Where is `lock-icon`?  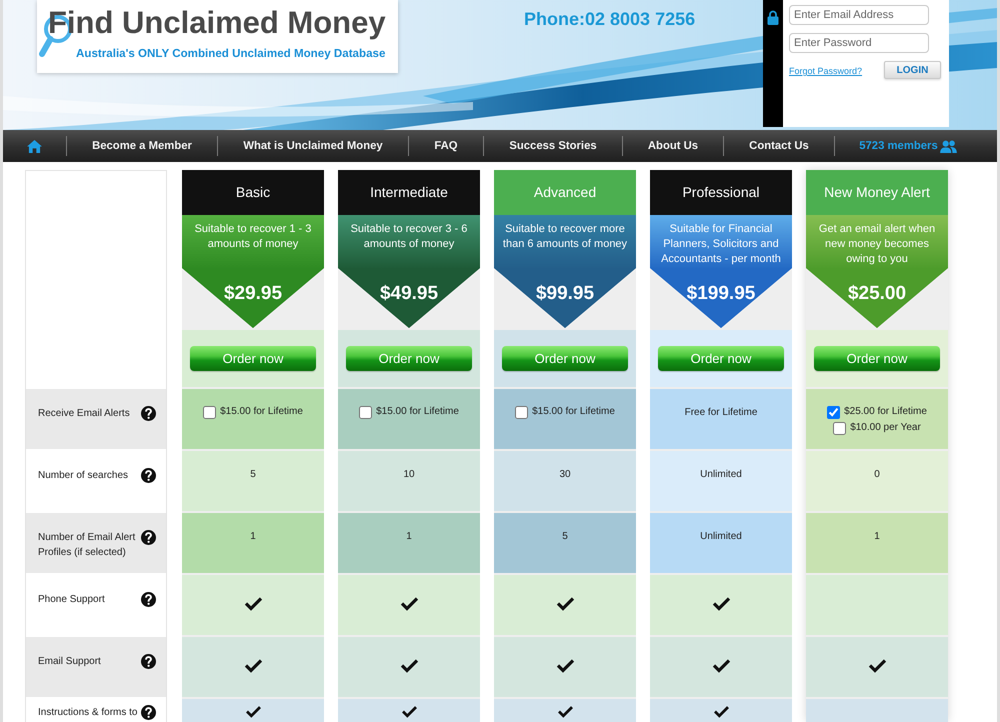
lock-icon is located at coordinates (773, 17).